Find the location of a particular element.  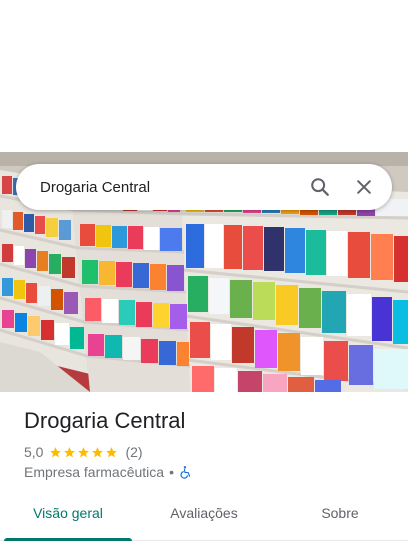

tab-label: Sobre is located at coordinates (340, 513).